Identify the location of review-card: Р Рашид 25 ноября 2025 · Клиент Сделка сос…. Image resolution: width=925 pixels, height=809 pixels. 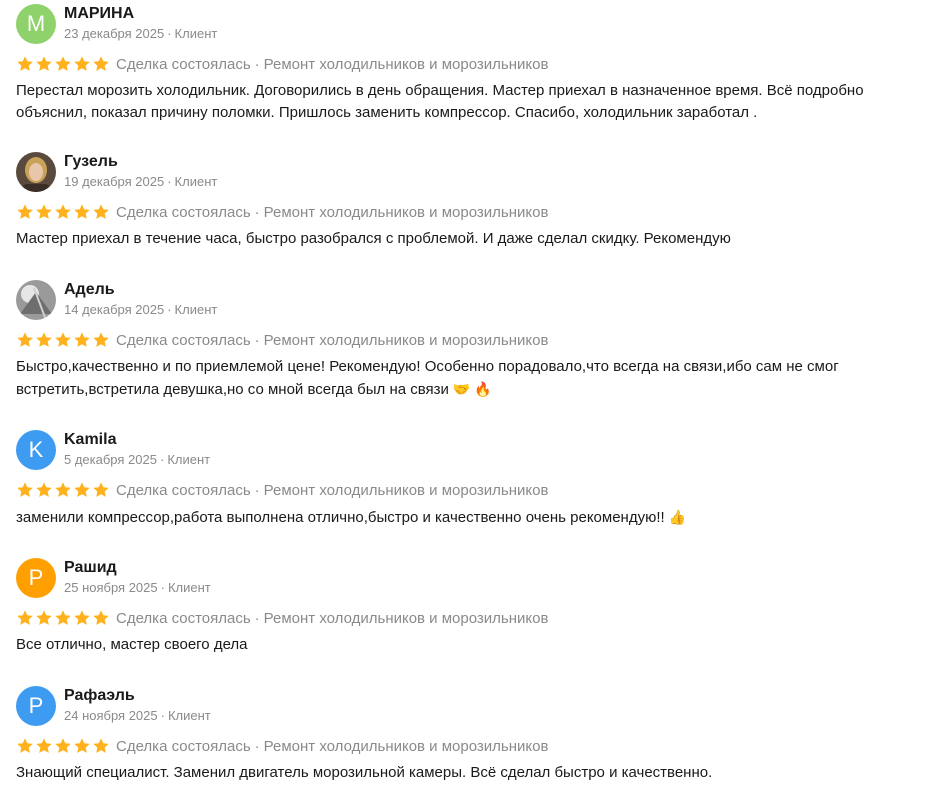
(461, 607).